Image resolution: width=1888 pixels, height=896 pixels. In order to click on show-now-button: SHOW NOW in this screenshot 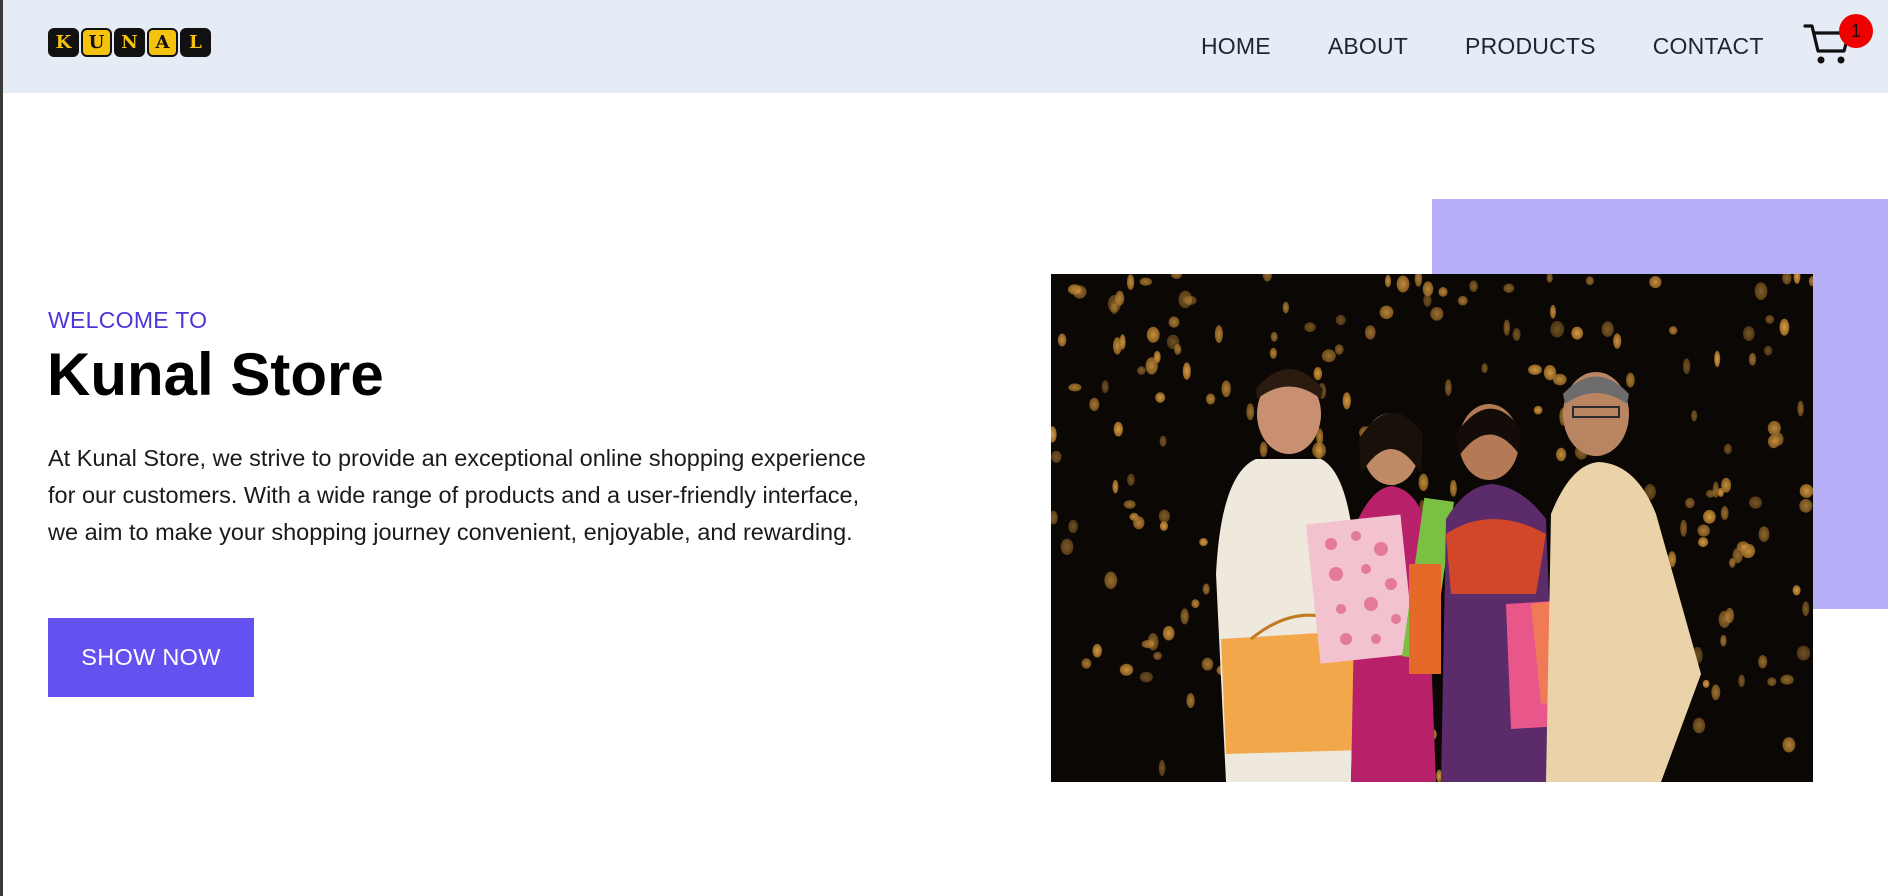, I will do `click(151, 657)`.